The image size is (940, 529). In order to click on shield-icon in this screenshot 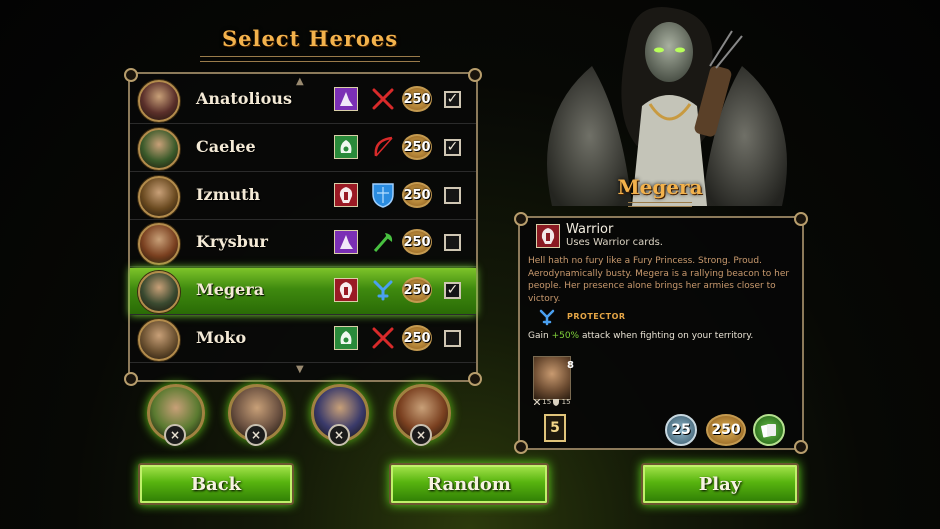, I will do `click(556, 402)`.